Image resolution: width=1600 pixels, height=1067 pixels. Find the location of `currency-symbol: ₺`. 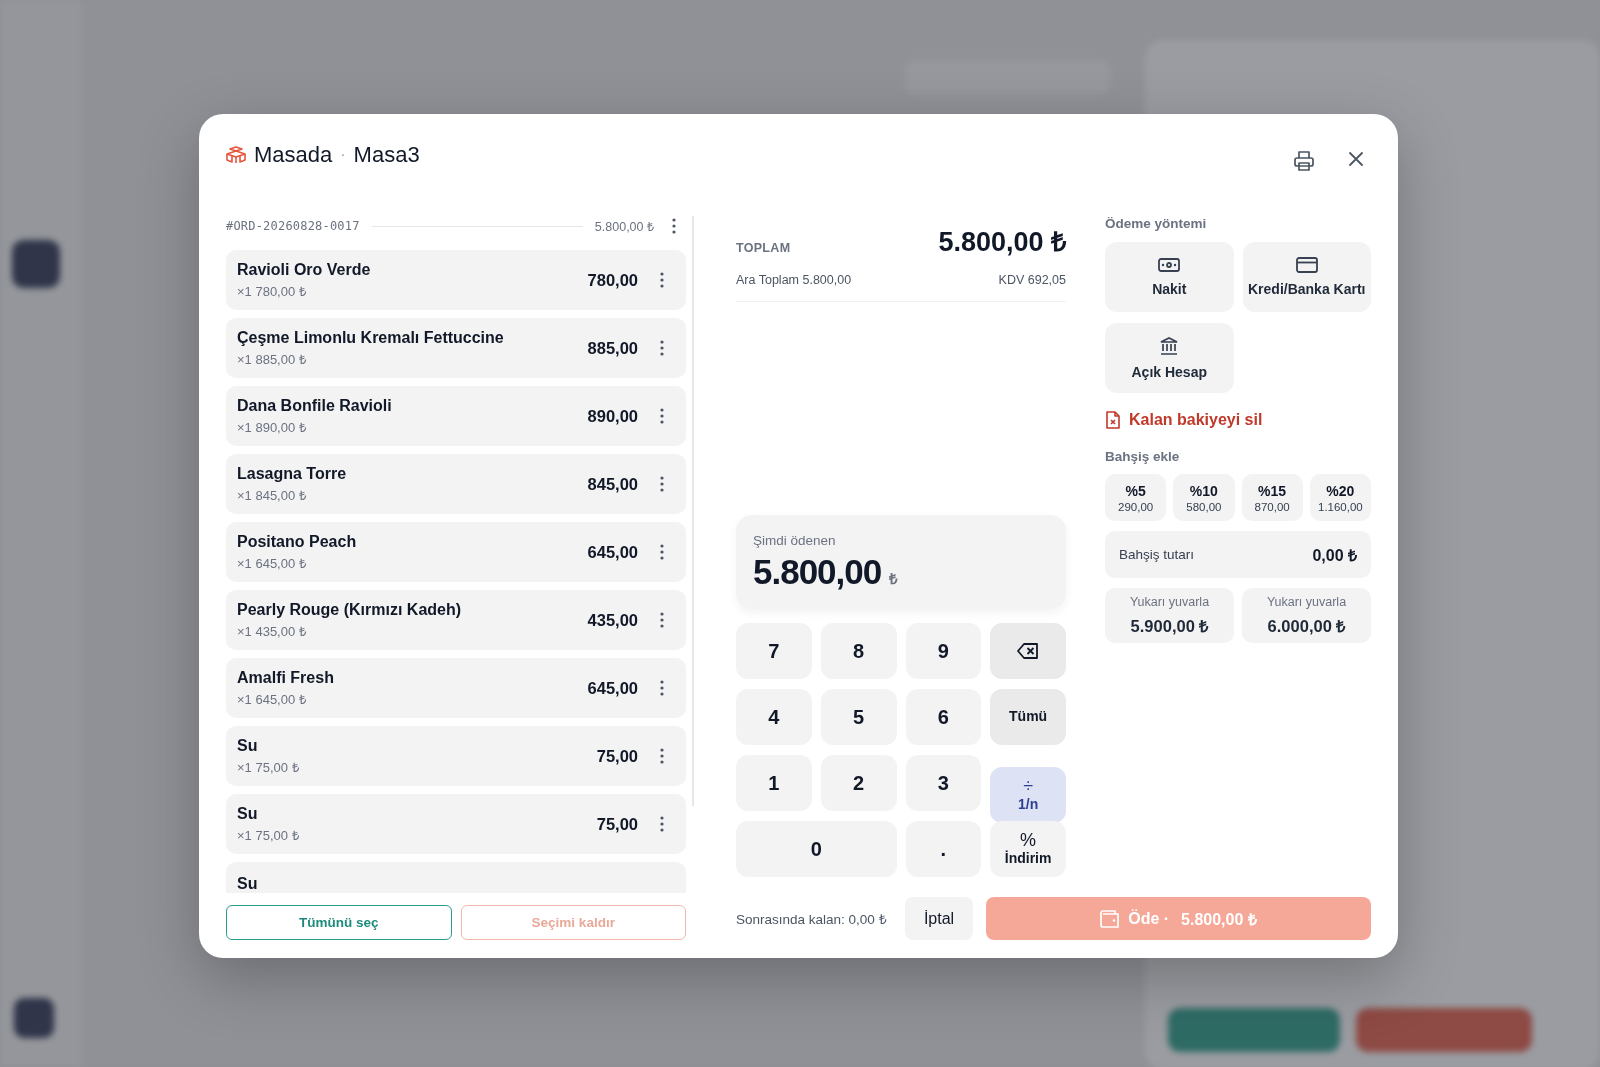

currency-symbol: ₺ is located at coordinates (894, 578).